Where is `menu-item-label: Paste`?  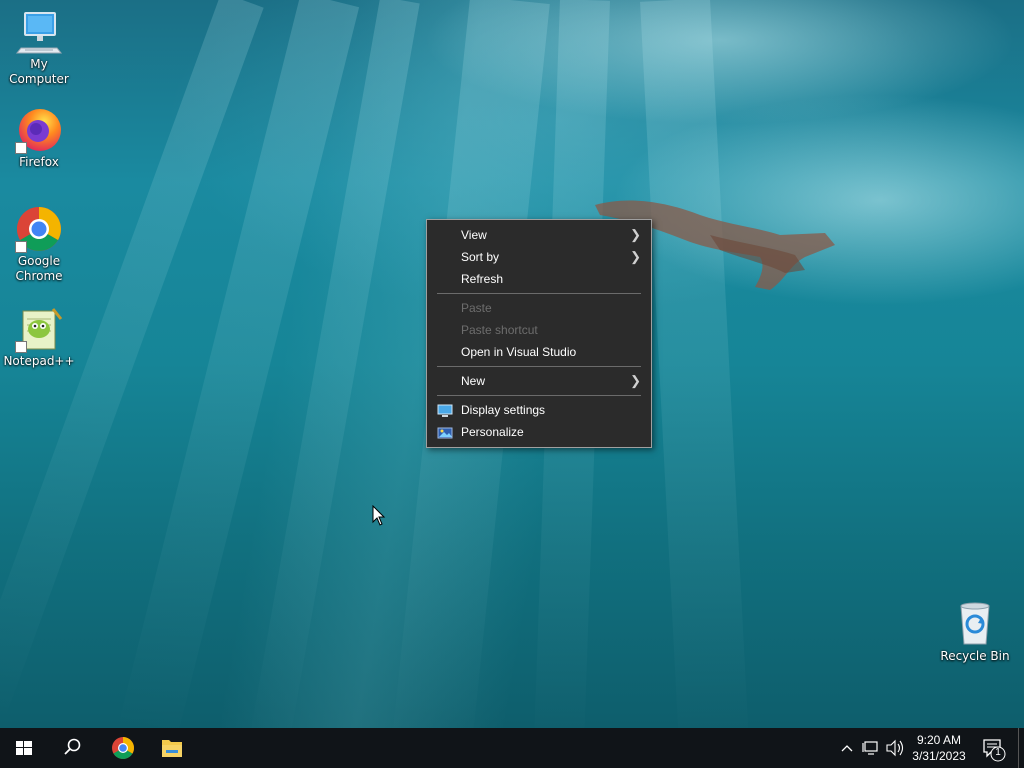 menu-item-label: Paste is located at coordinates (476, 308).